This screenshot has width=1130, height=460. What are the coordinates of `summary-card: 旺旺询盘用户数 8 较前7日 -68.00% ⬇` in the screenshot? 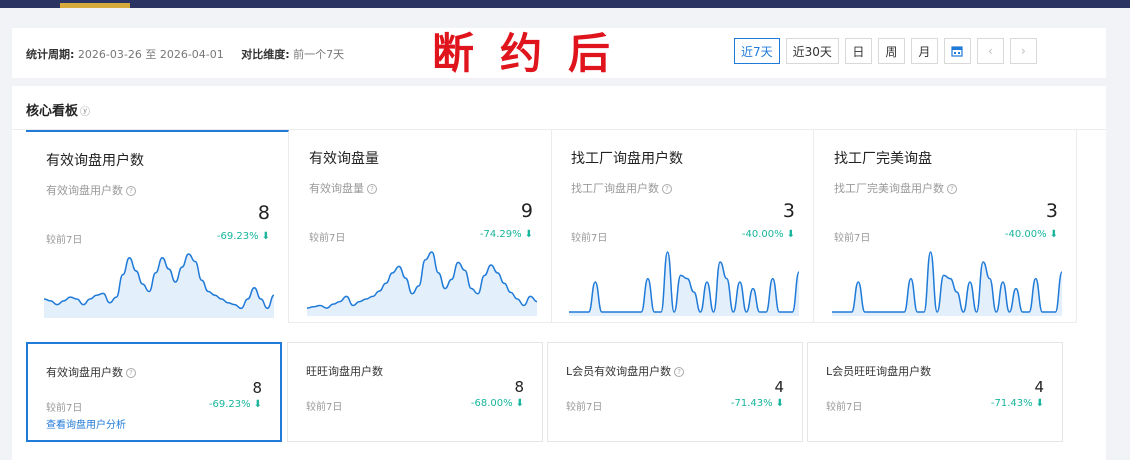 It's located at (415, 392).